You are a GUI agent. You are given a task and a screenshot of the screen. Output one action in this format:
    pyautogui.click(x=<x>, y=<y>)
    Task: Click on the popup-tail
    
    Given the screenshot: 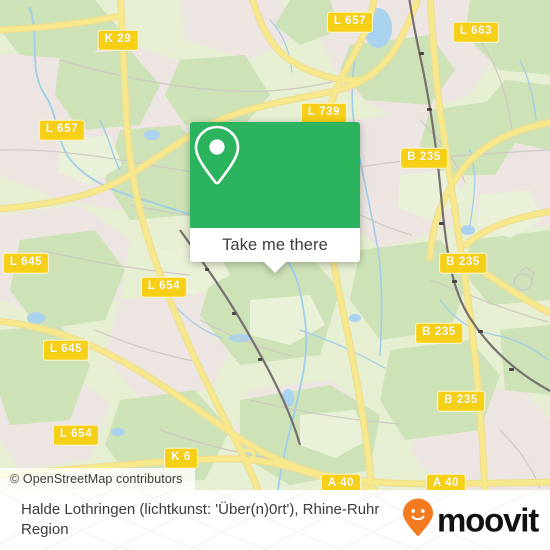 What is the action you would take?
    pyautogui.click(x=275, y=267)
    